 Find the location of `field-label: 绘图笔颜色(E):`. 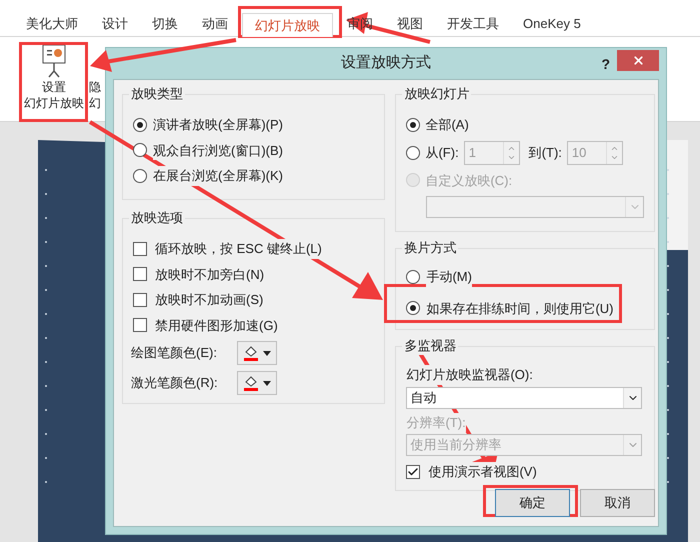

field-label: 绘图笔颜色(E): is located at coordinates (174, 353).